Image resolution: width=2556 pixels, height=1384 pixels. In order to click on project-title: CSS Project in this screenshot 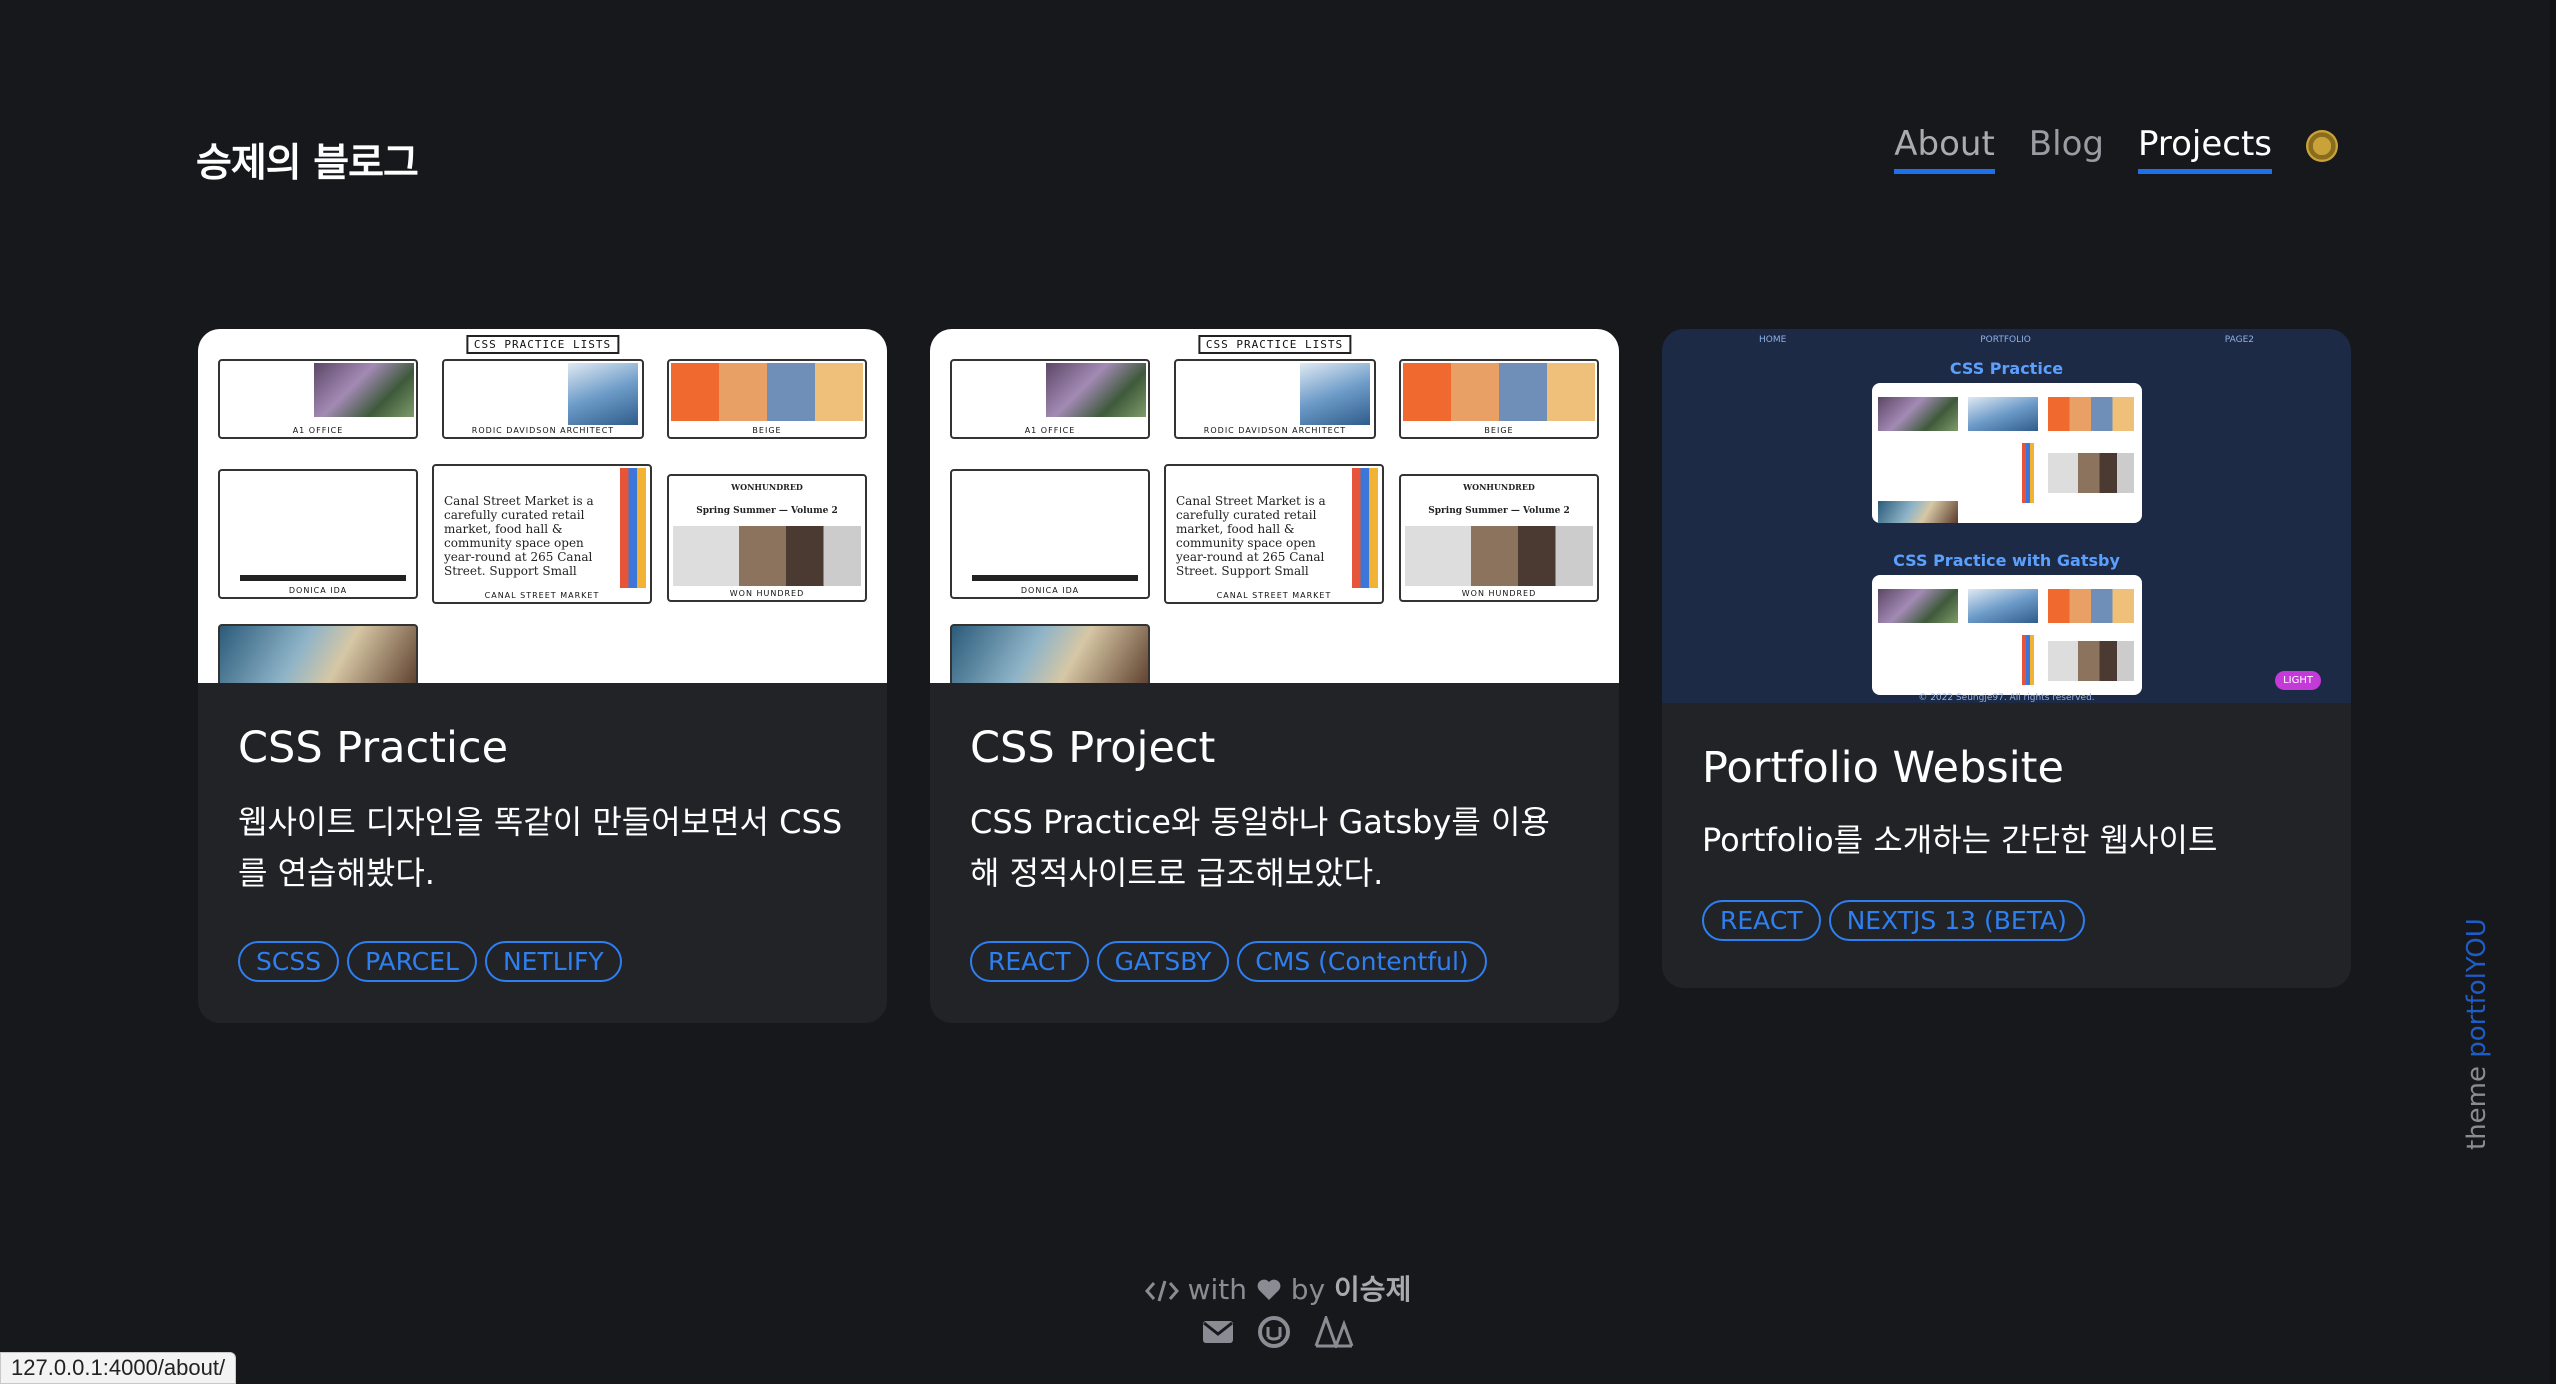, I will do `click(1274, 748)`.